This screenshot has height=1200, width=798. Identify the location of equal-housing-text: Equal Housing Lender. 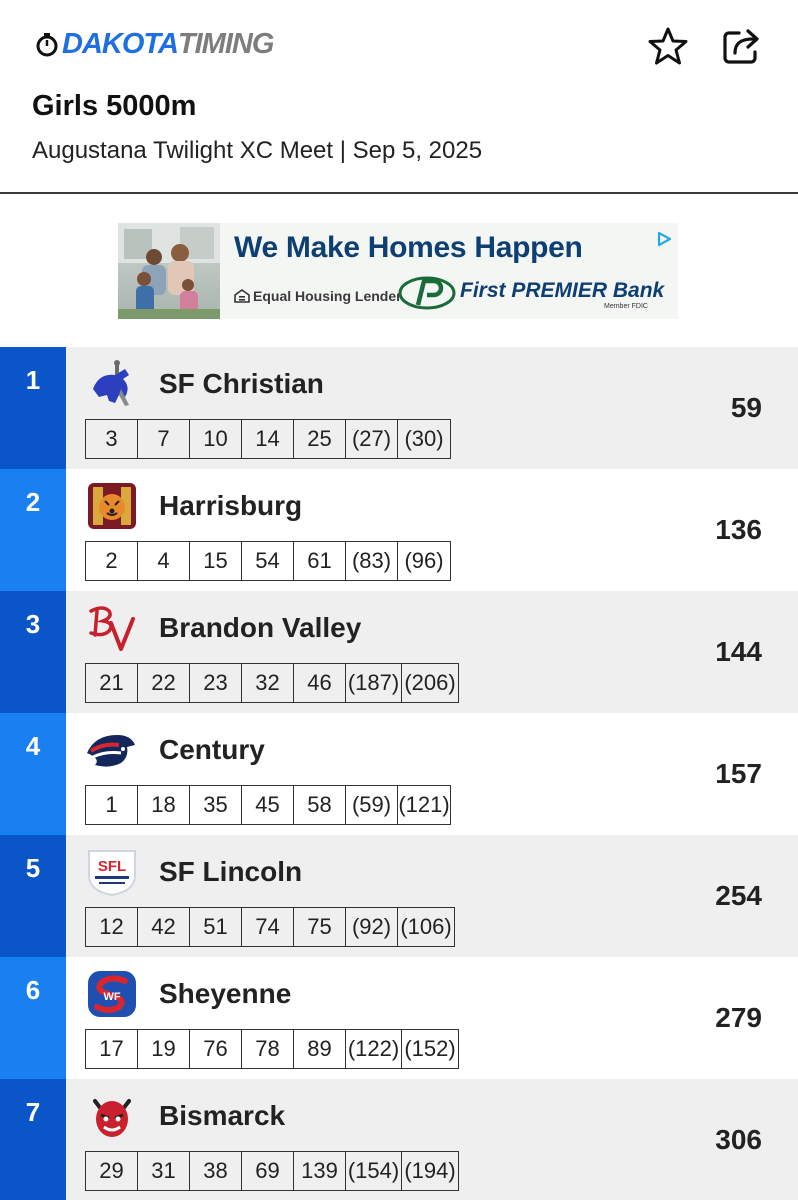
(327, 296).